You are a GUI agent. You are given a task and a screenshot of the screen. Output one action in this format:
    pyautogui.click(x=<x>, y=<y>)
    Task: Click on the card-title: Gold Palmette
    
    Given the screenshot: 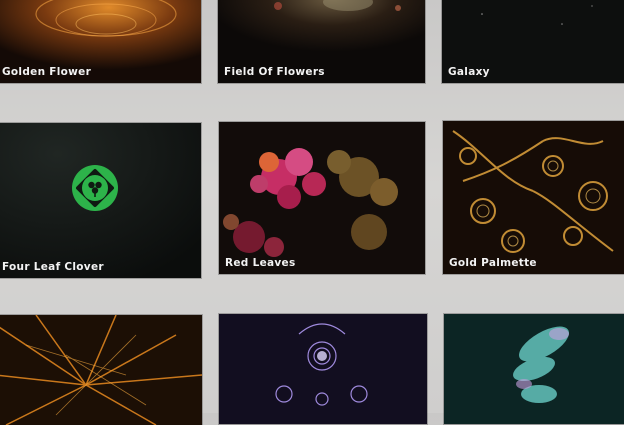 What is the action you would take?
    pyautogui.click(x=493, y=263)
    